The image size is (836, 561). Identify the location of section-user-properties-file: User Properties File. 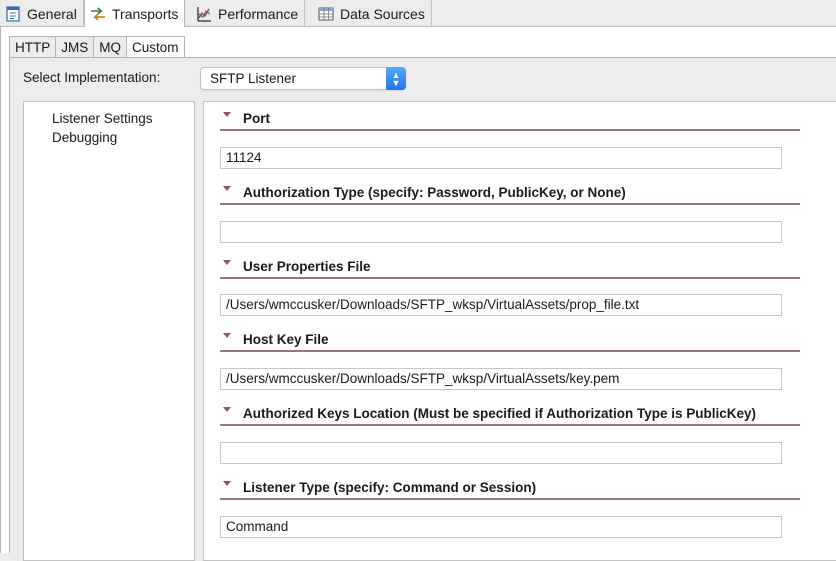
(510, 268).